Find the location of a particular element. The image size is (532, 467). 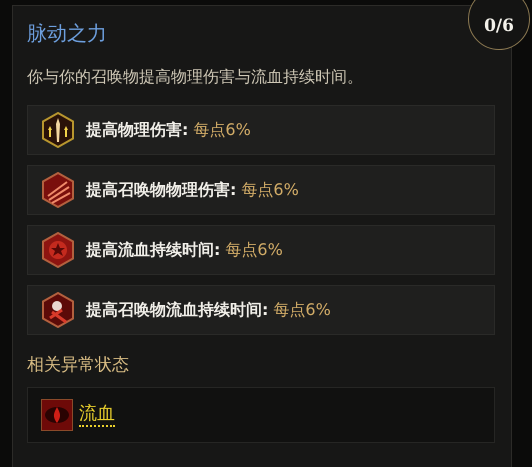

points-badge: 0/6 is located at coordinates (499, 25).